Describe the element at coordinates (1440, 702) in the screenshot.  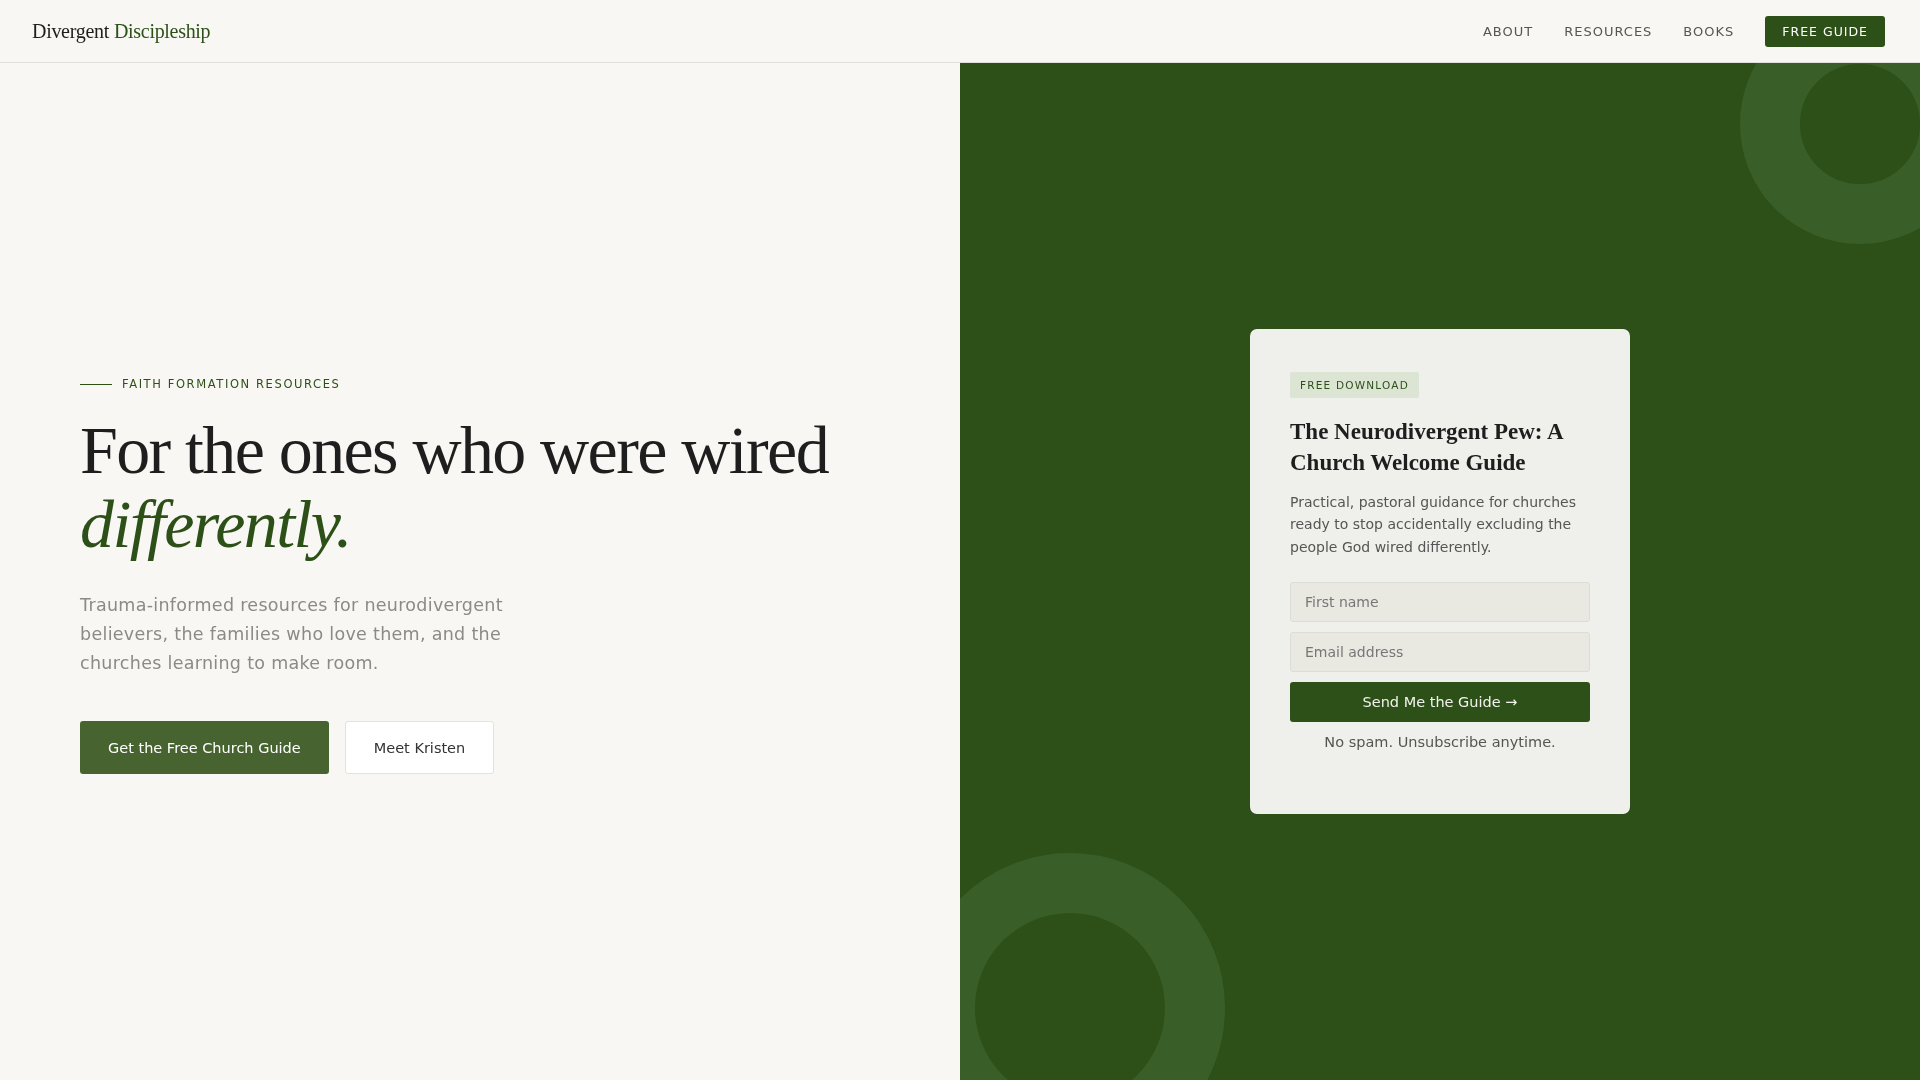
I see `submit-button: Send Me the Guide →` at that location.